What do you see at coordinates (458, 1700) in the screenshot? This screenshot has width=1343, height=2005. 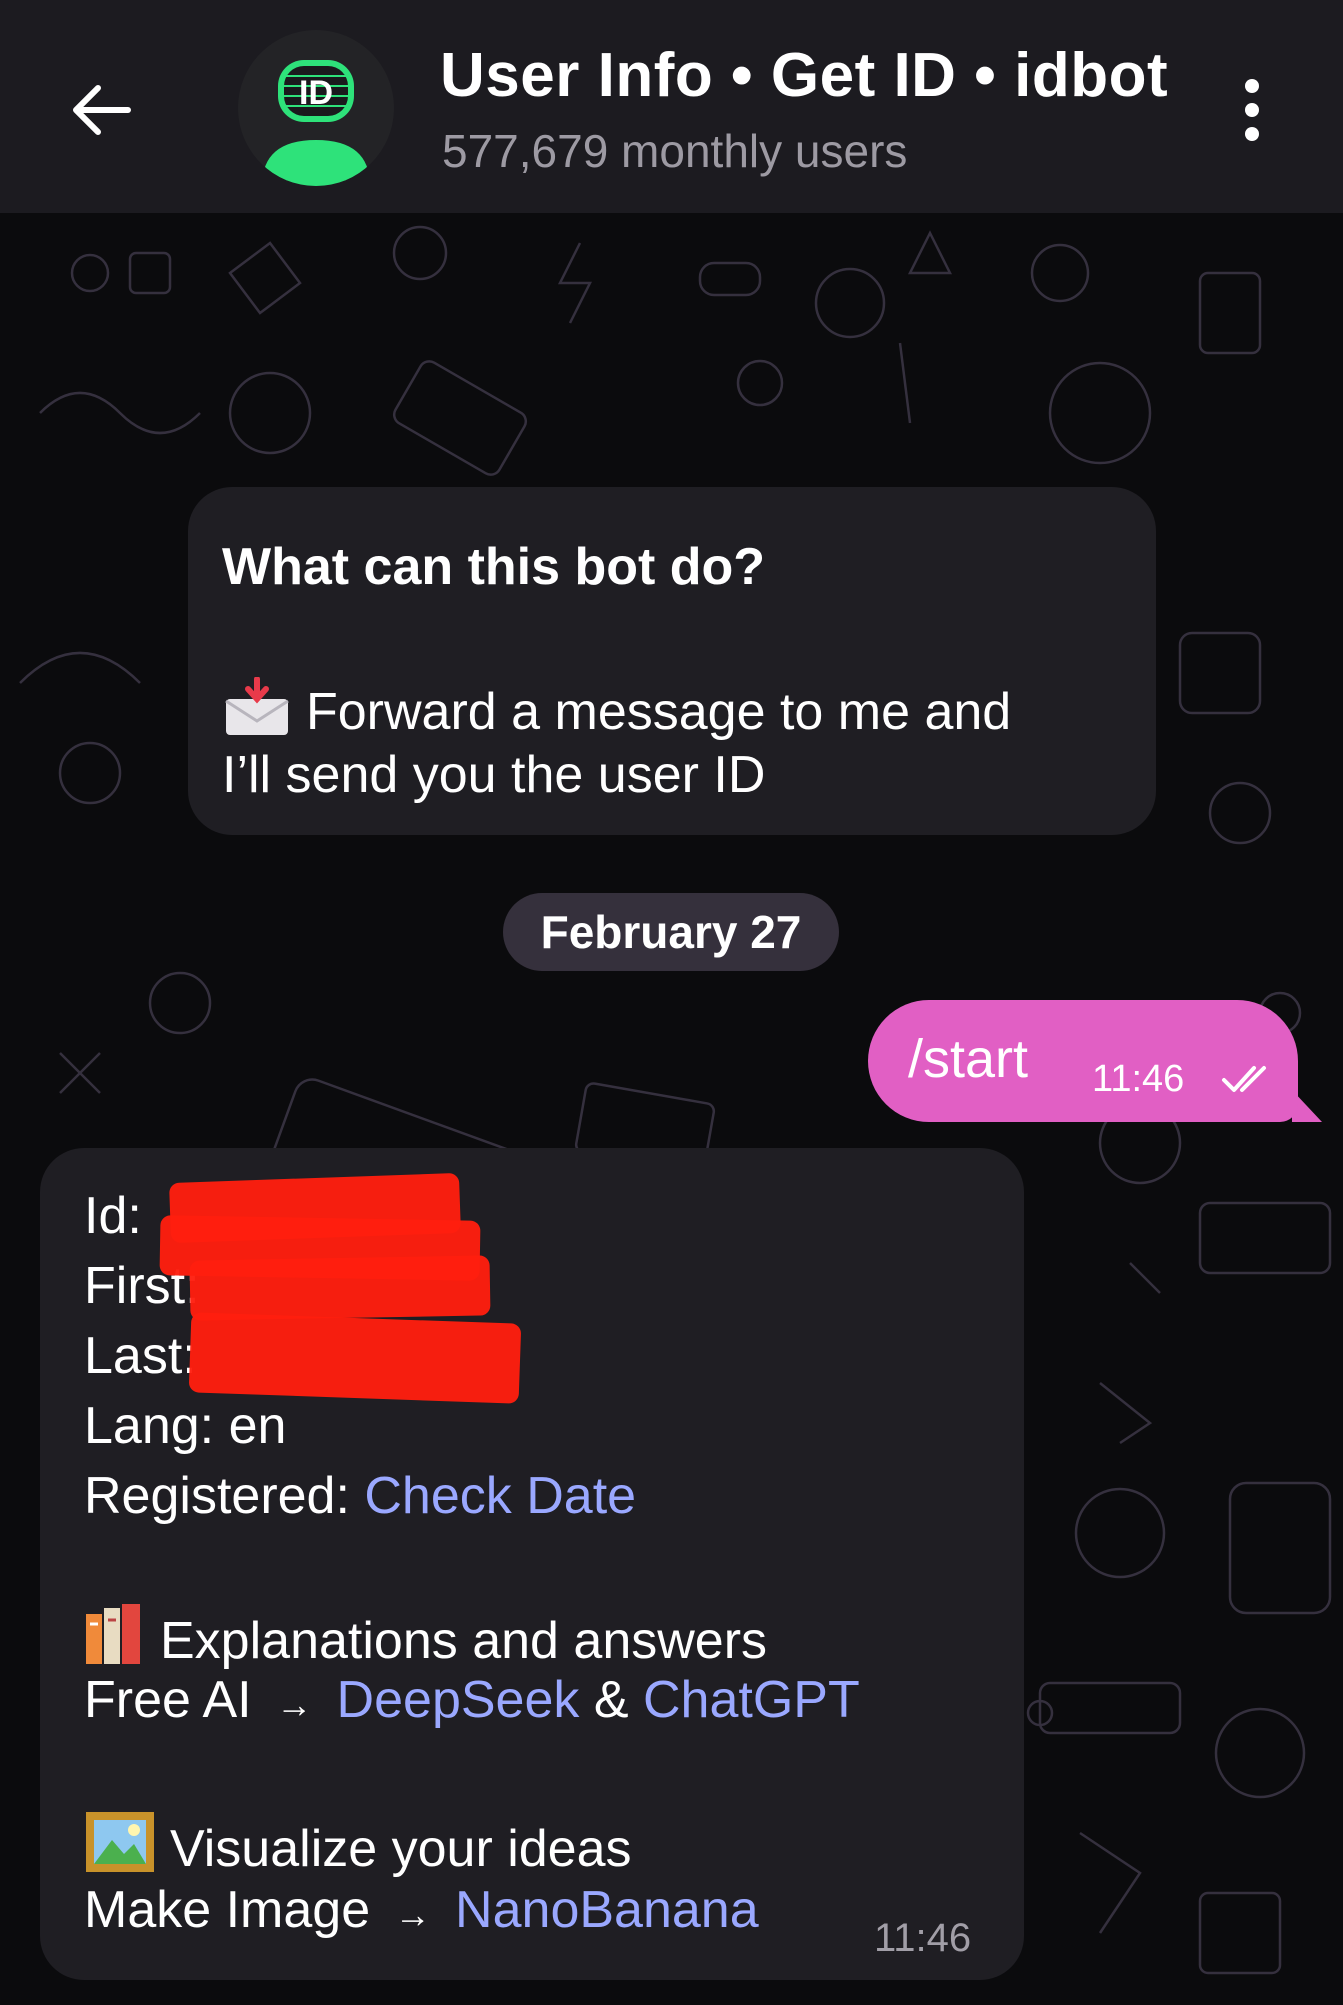 I see `deepseek-link: DeepSeek` at bounding box center [458, 1700].